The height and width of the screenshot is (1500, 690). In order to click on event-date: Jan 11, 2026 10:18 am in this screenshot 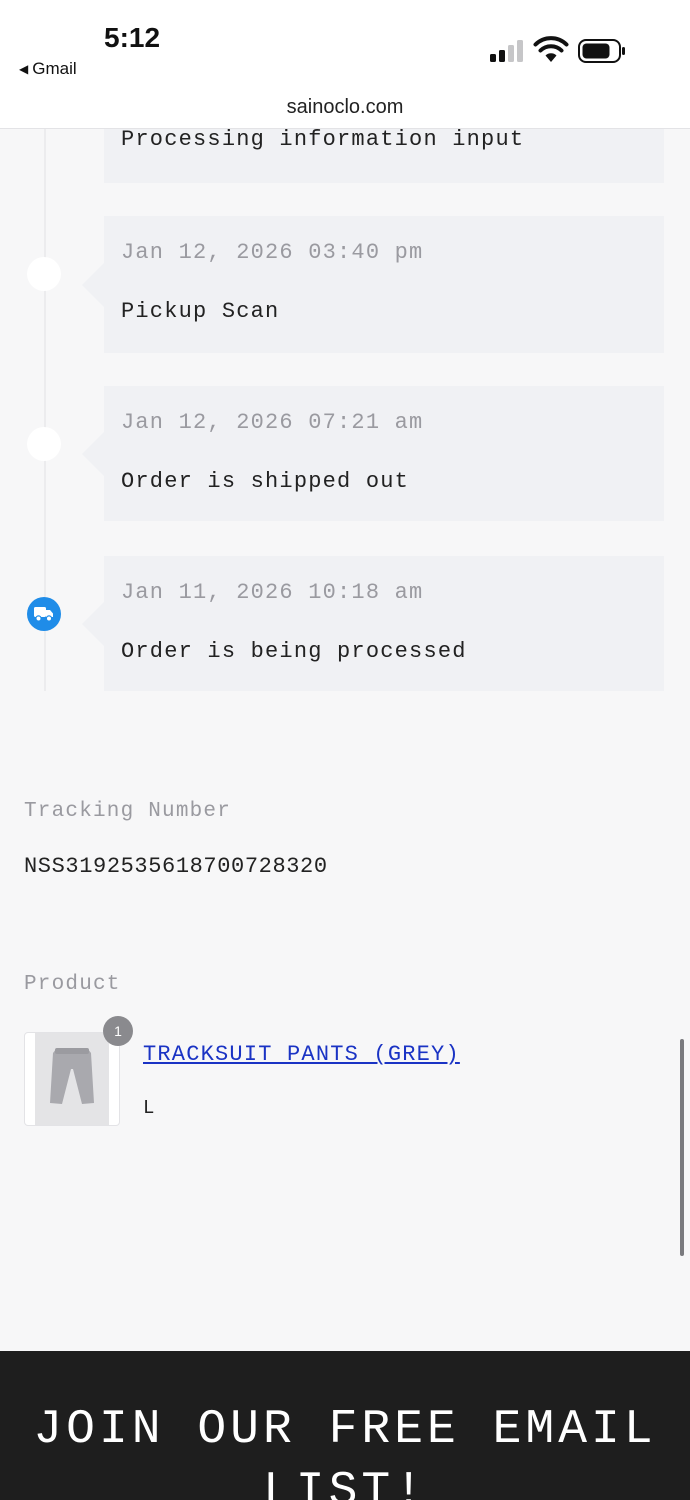, I will do `click(272, 592)`.